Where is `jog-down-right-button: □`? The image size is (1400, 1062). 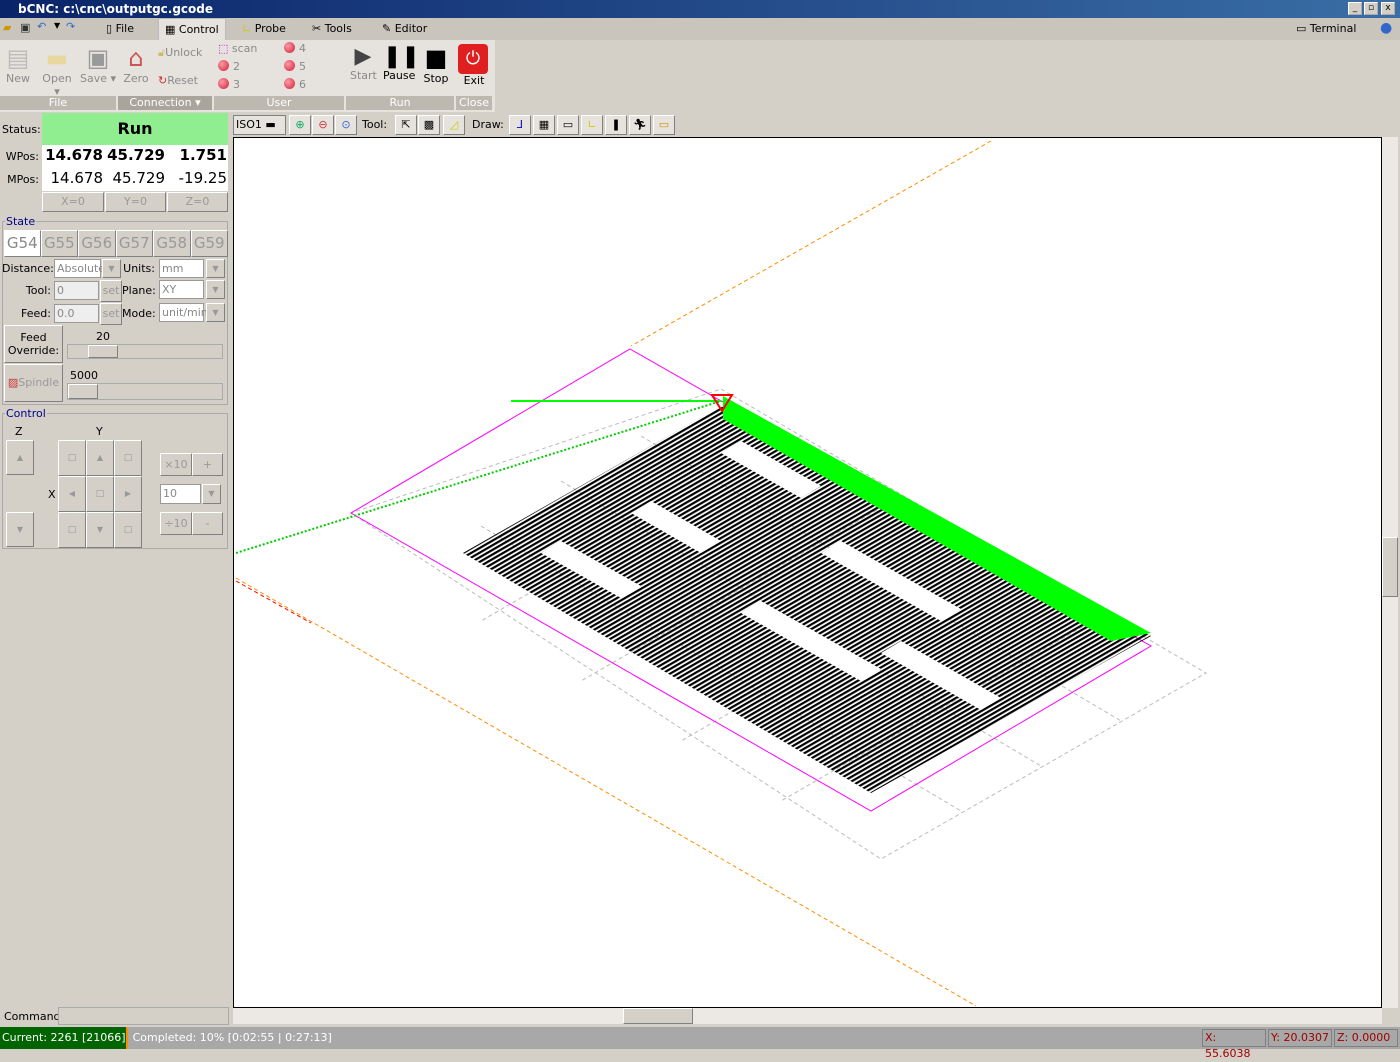
jog-down-right-button: □ is located at coordinates (128, 530).